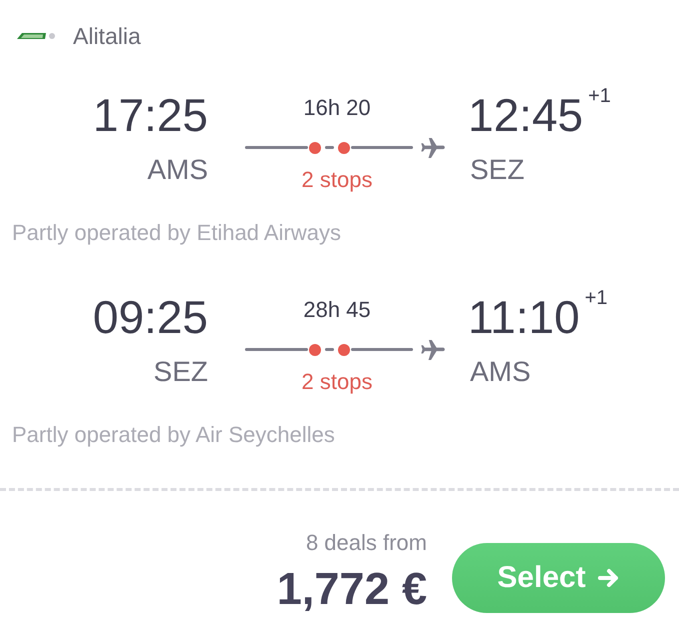 This screenshot has width=679, height=638. What do you see at coordinates (337, 108) in the screenshot?
I see `flight-duration: 16h 20` at bounding box center [337, 108].